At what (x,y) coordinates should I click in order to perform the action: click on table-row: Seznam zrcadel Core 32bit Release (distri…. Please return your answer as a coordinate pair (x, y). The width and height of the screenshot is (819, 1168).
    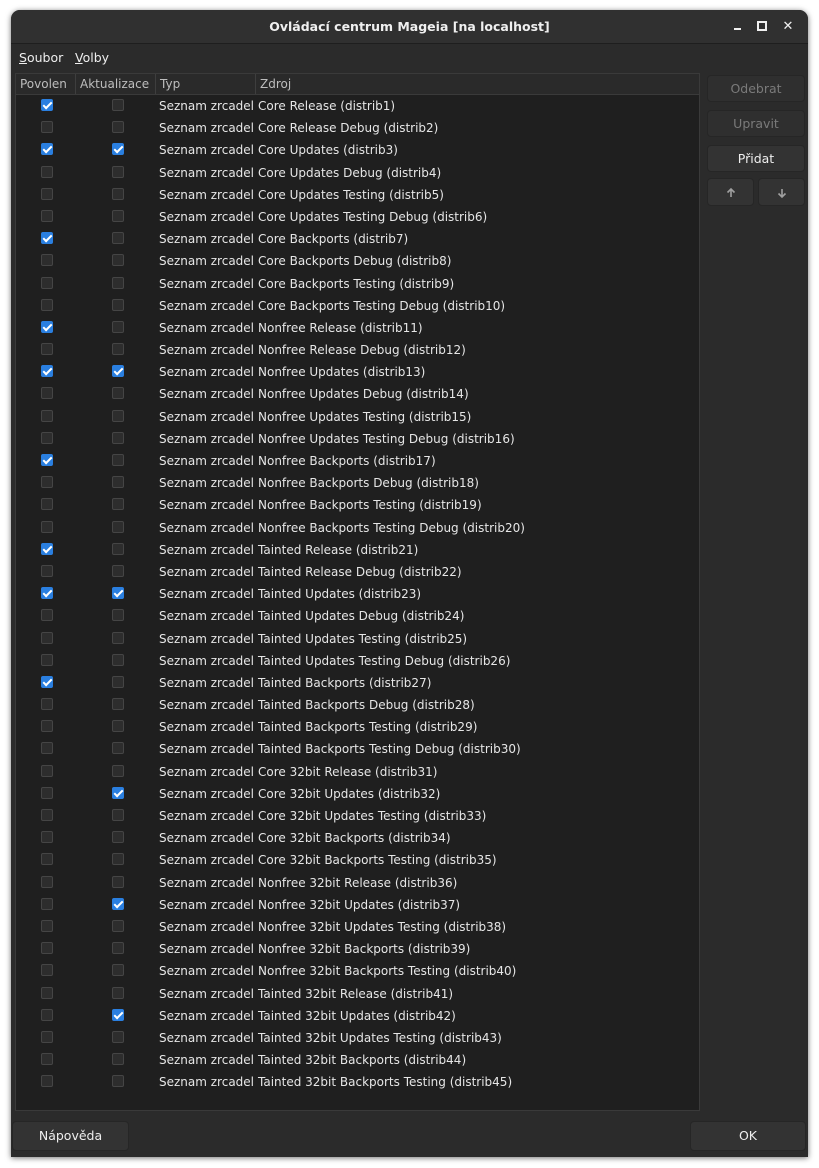
    Looking at the image, I should click on (357, 772).